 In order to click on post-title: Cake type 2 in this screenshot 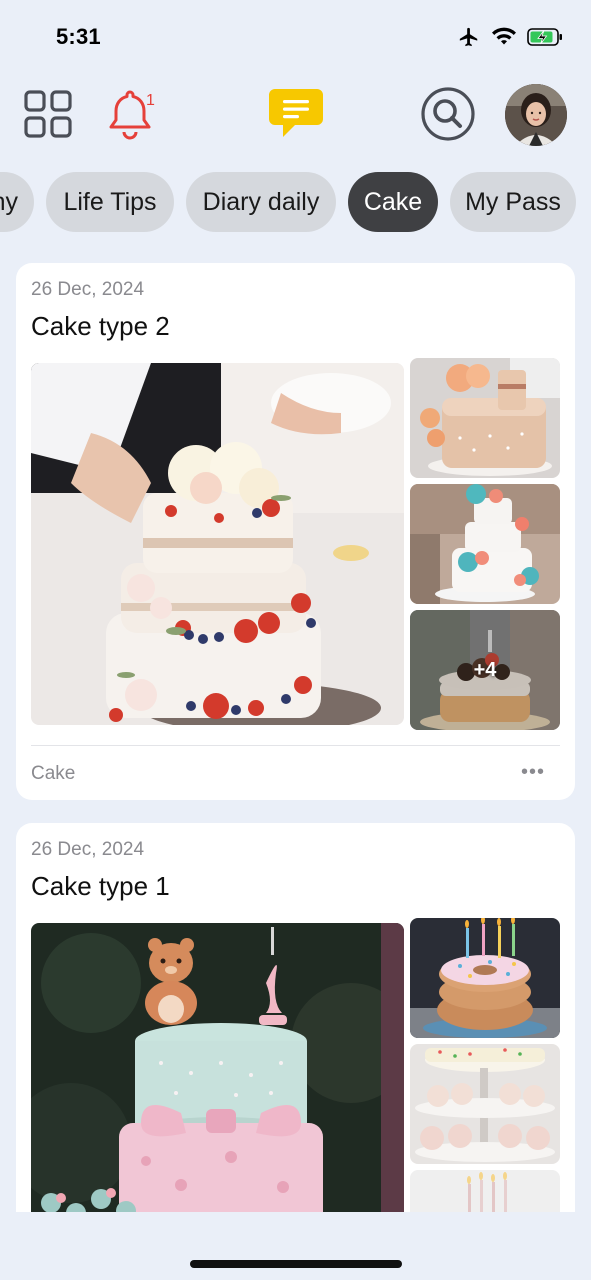, I will do `click(100, 326)`.